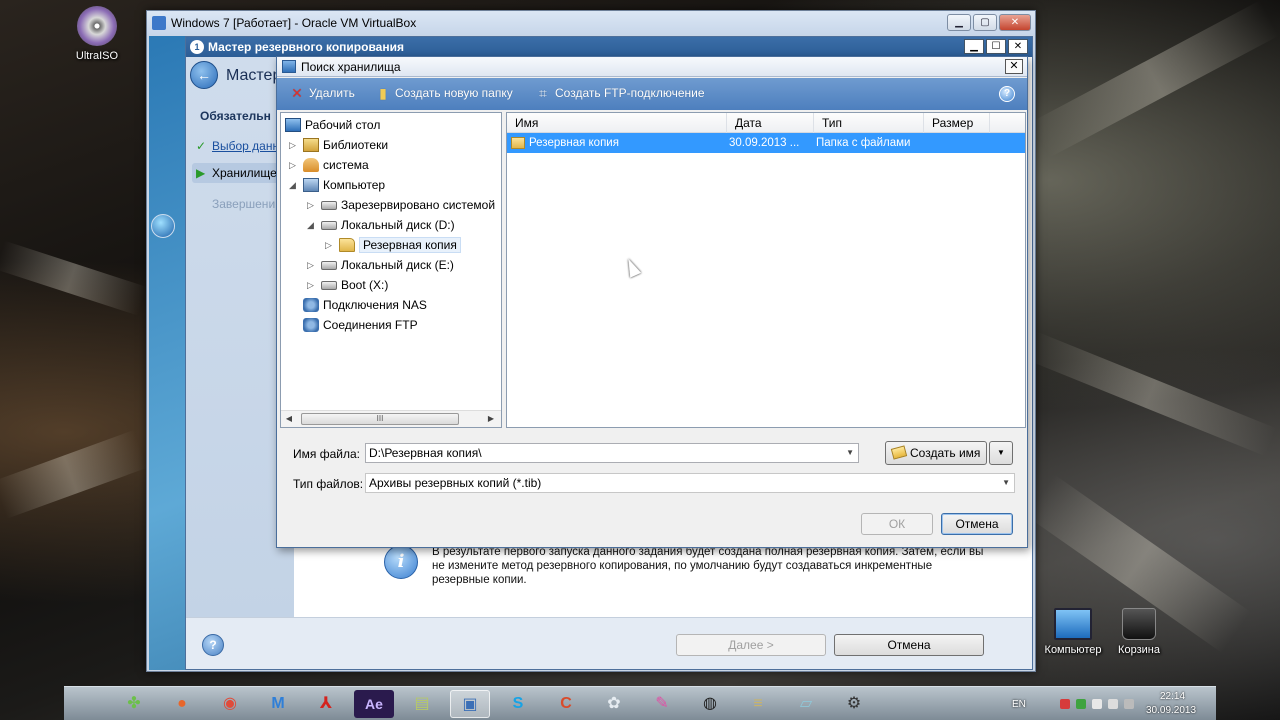 The width and height of the screenshot is (1280, 720). What do you see at coordinates (1113, 704) in the screenshot?
I see `volume-icon` at bounding box center [1113, 704].